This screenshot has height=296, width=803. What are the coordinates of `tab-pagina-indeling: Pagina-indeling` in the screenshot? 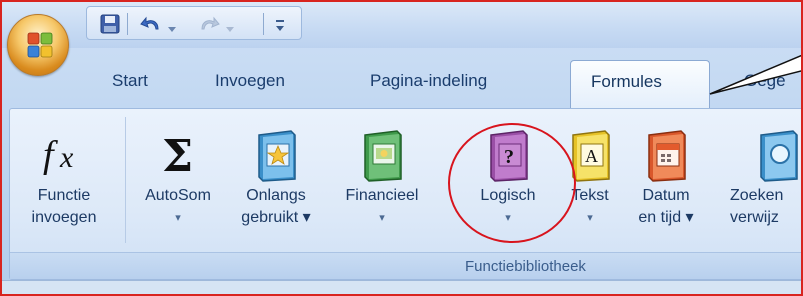 It's located at (428, 81).